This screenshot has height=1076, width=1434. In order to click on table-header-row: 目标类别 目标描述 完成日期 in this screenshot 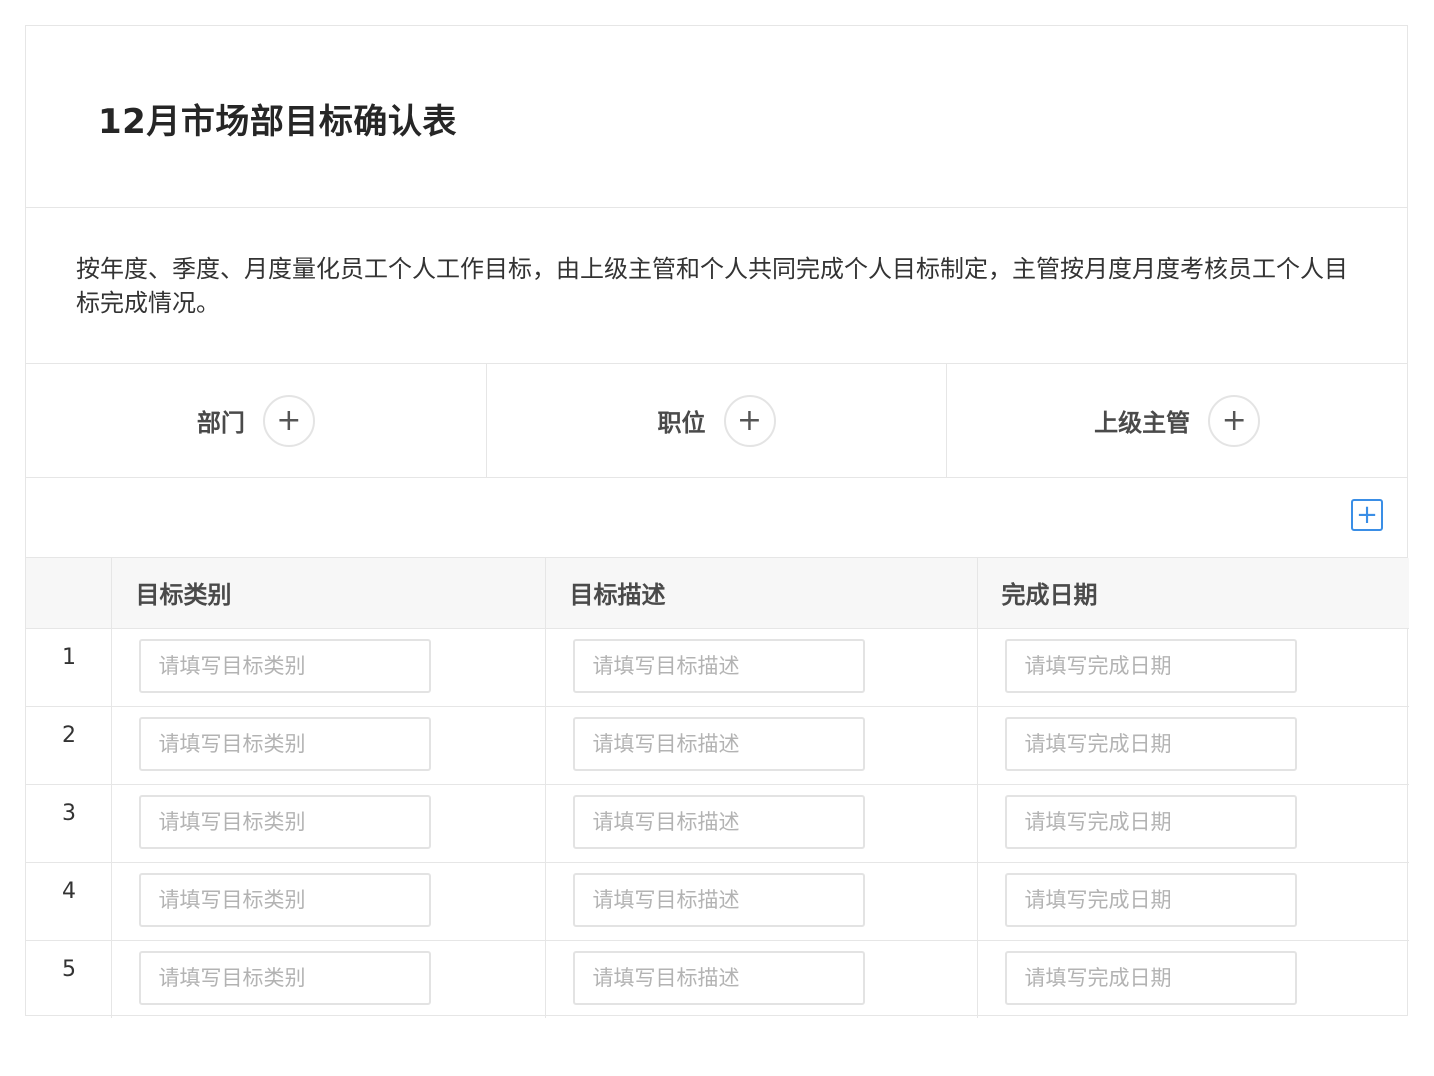, I will do `click(717, 593)`.